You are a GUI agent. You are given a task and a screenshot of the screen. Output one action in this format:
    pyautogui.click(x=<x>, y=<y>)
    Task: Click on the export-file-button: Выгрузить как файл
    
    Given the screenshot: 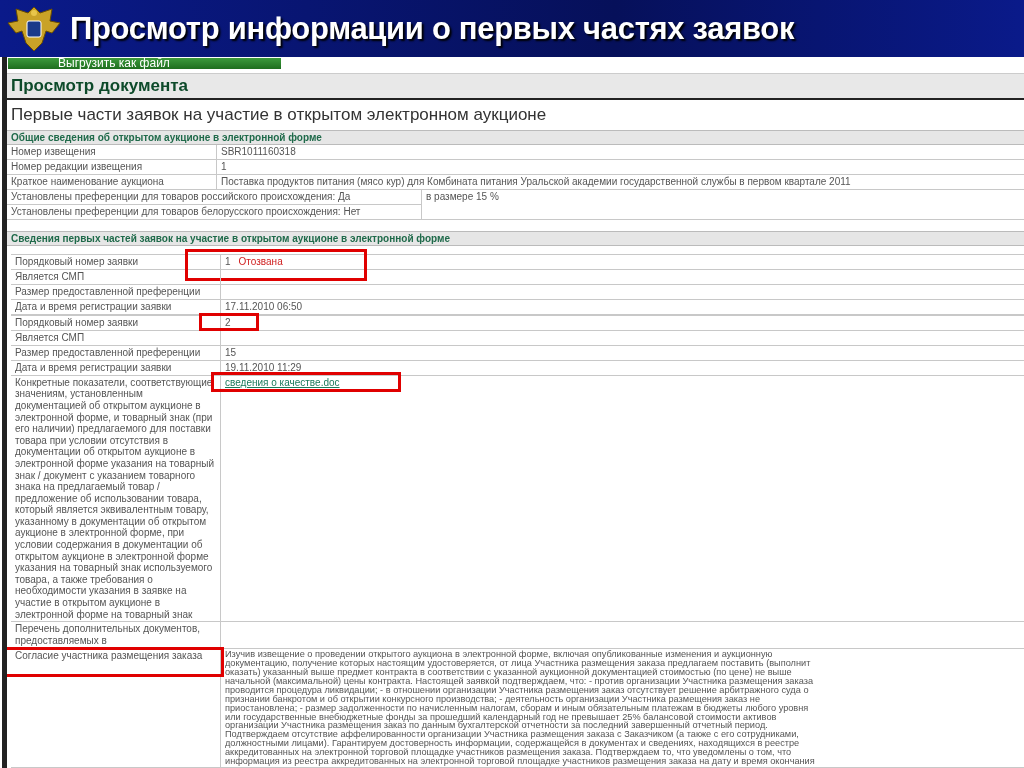 What is the action you would take?
    pyautogui.click(x=144, y=63)
    